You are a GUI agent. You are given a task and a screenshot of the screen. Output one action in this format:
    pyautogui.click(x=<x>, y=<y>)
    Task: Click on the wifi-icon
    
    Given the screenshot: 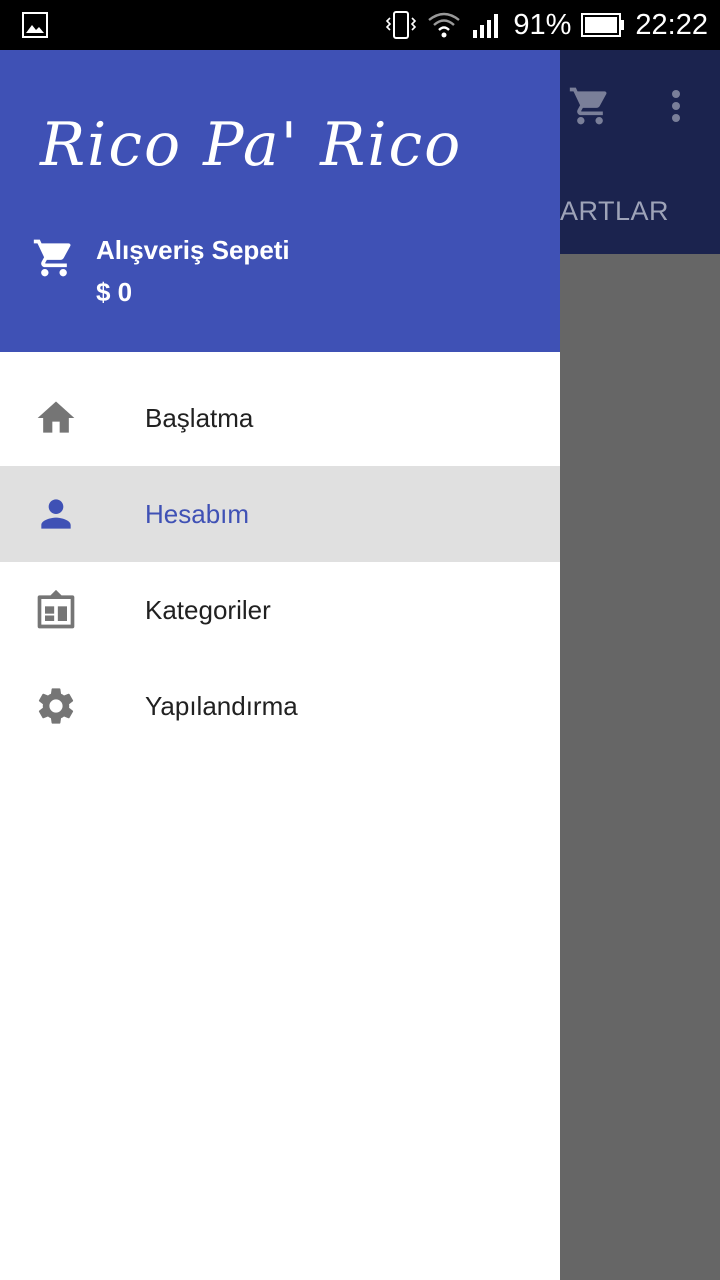 What is the action you would take?
    pyautogui.click(x=444, y=25)
    